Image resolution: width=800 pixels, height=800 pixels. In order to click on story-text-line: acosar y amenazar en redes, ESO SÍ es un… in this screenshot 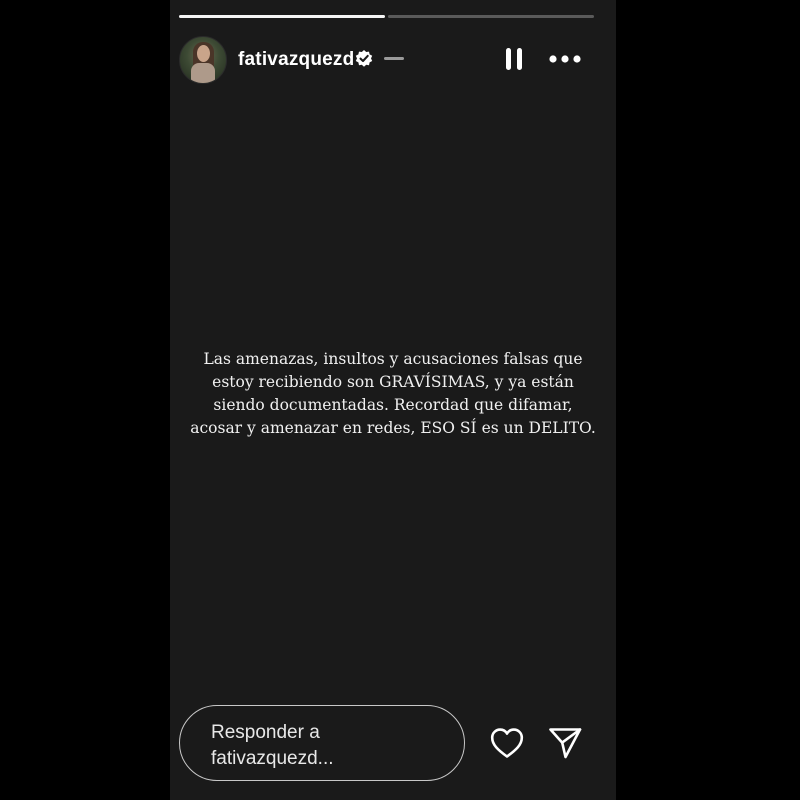, I will do `click(393, 428)`.